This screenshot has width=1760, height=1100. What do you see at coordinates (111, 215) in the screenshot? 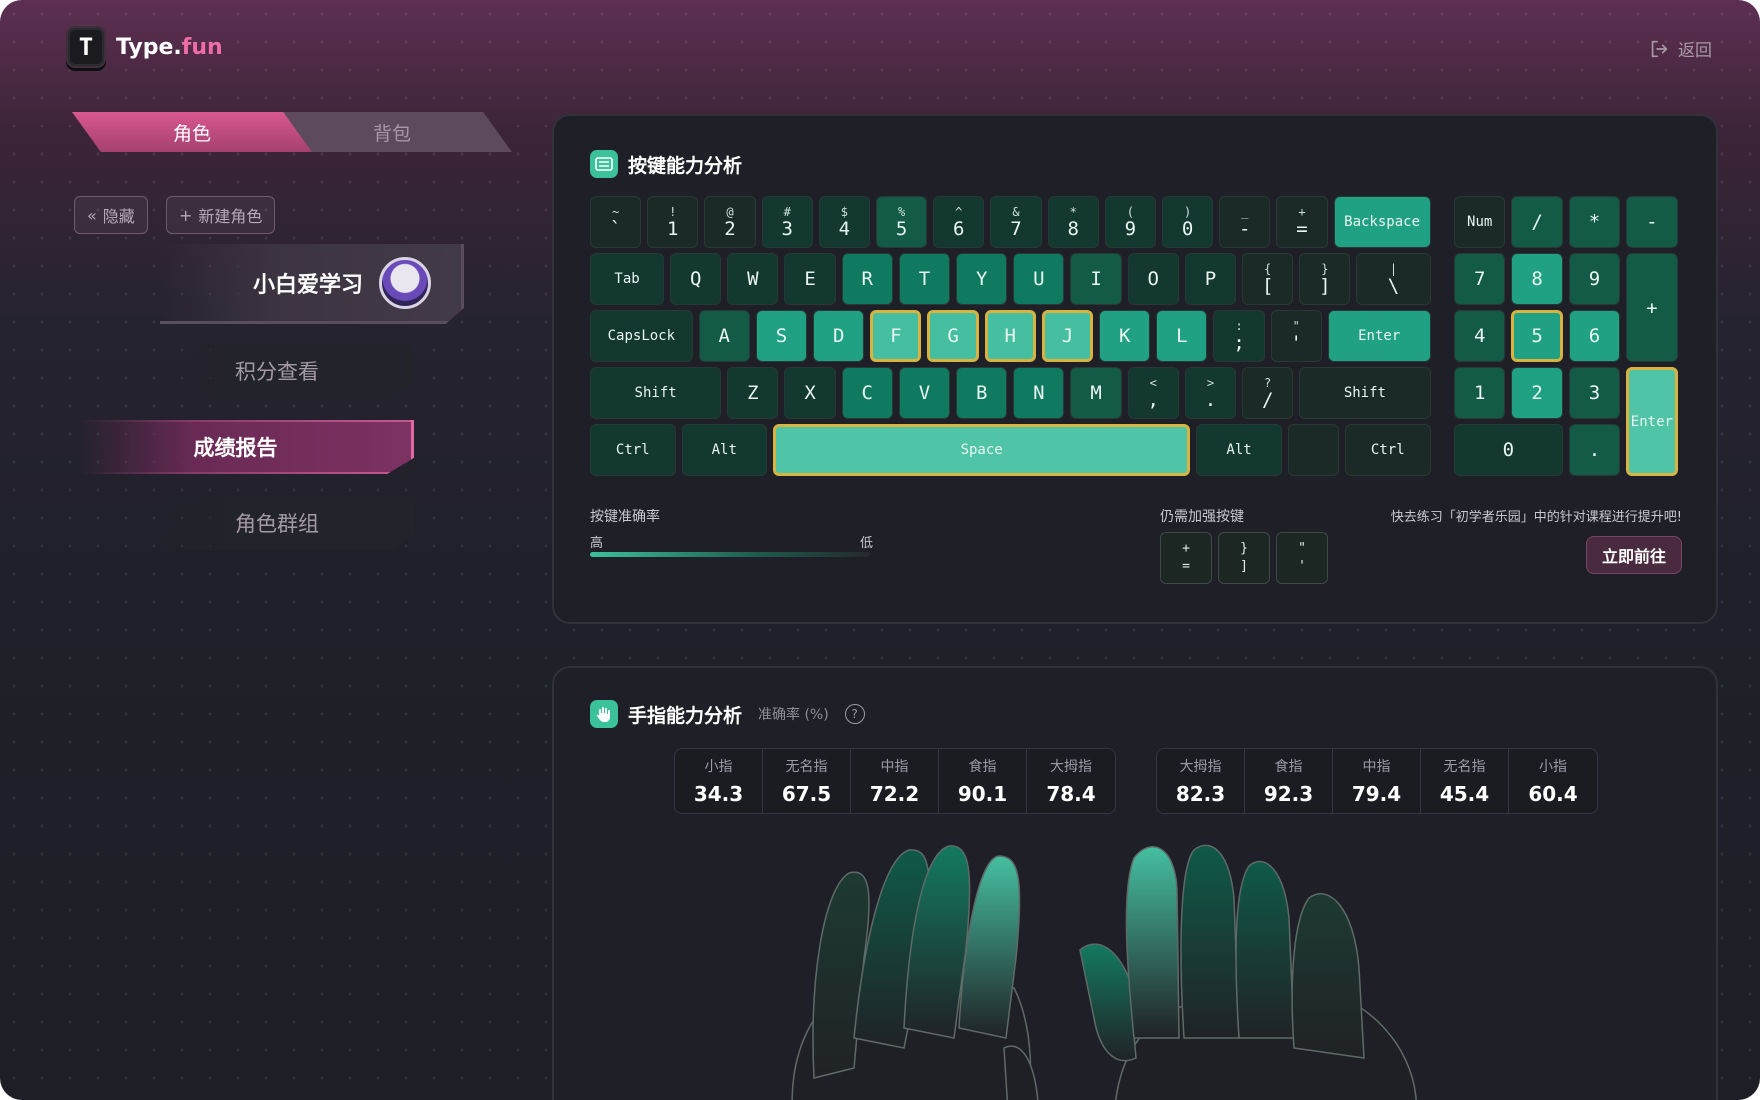
I see `hide-button: « 隐藏` at bounding box center [111, 215].